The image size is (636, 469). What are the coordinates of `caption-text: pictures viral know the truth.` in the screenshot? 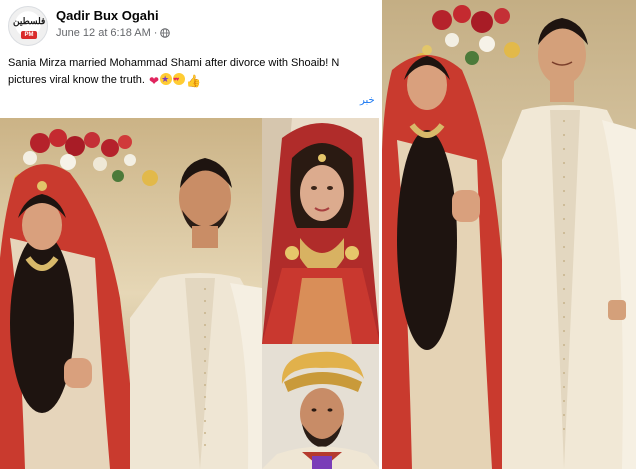 It's located at (76, 80).